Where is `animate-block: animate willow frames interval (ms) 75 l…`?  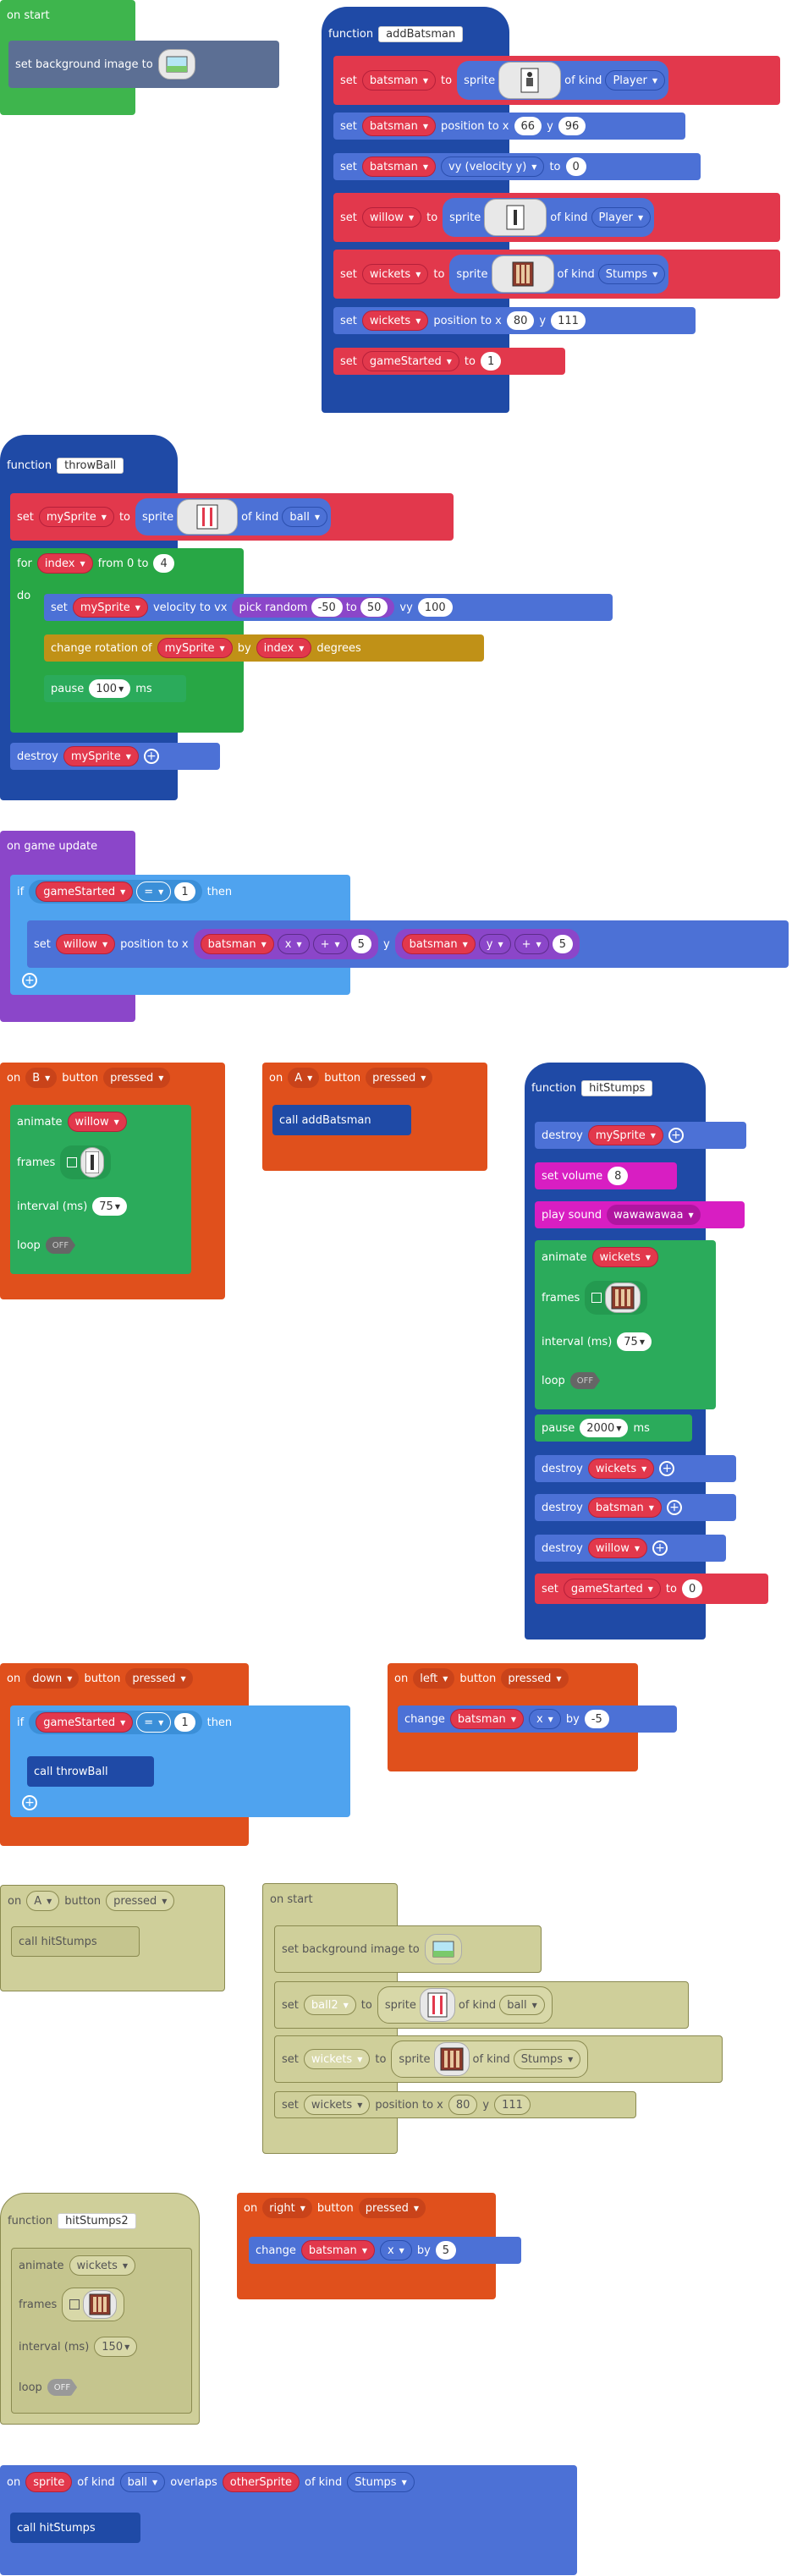
animate-block: animate willow frames interval (ms) 75 l… is located at coordinates (100, 1190).